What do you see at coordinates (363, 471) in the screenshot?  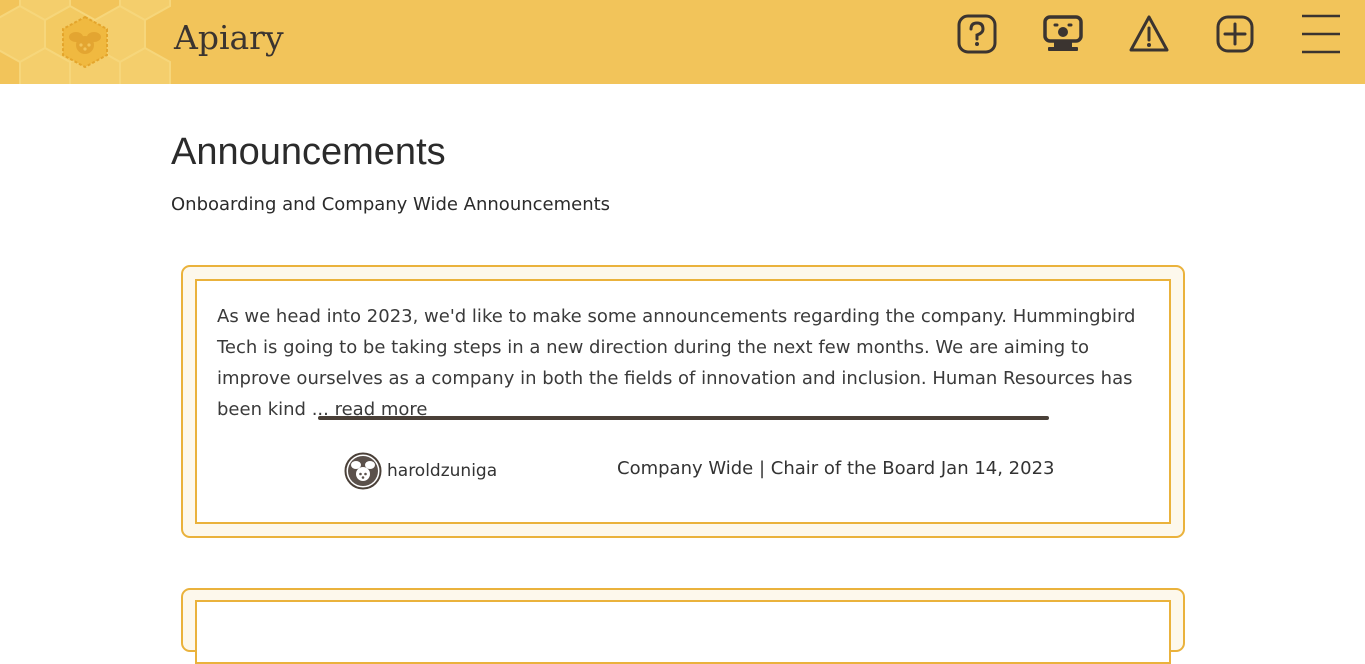 I see `avatar` at bounding box center [363, 471].